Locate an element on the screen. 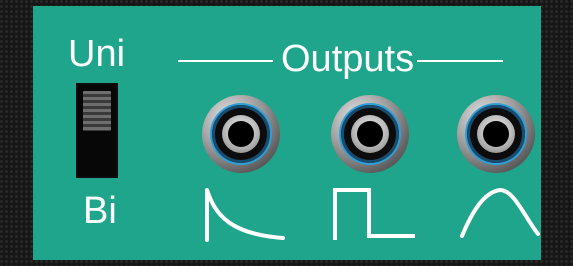  attack-release-envelope-icon is located at coordinates (500, 212).